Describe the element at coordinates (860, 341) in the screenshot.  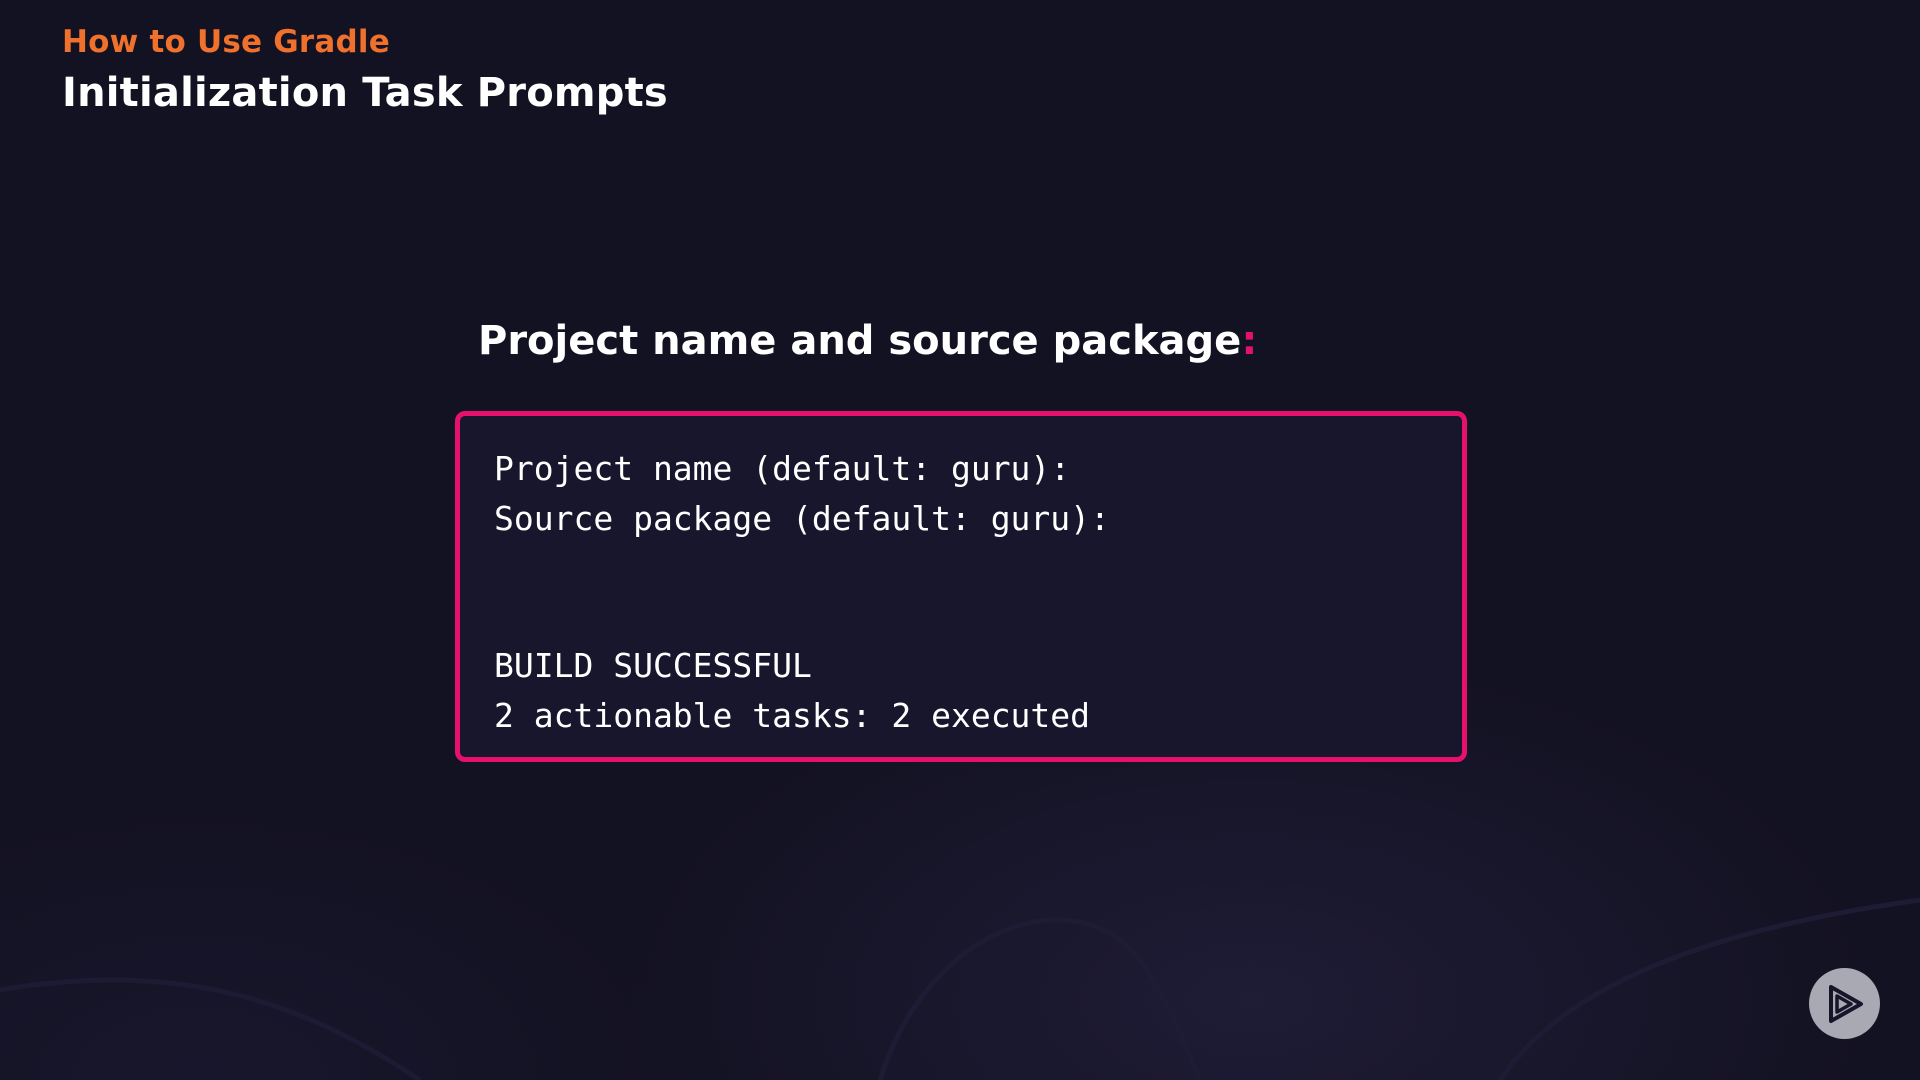
I see `section-heading-text: Project name and source package` at that location.